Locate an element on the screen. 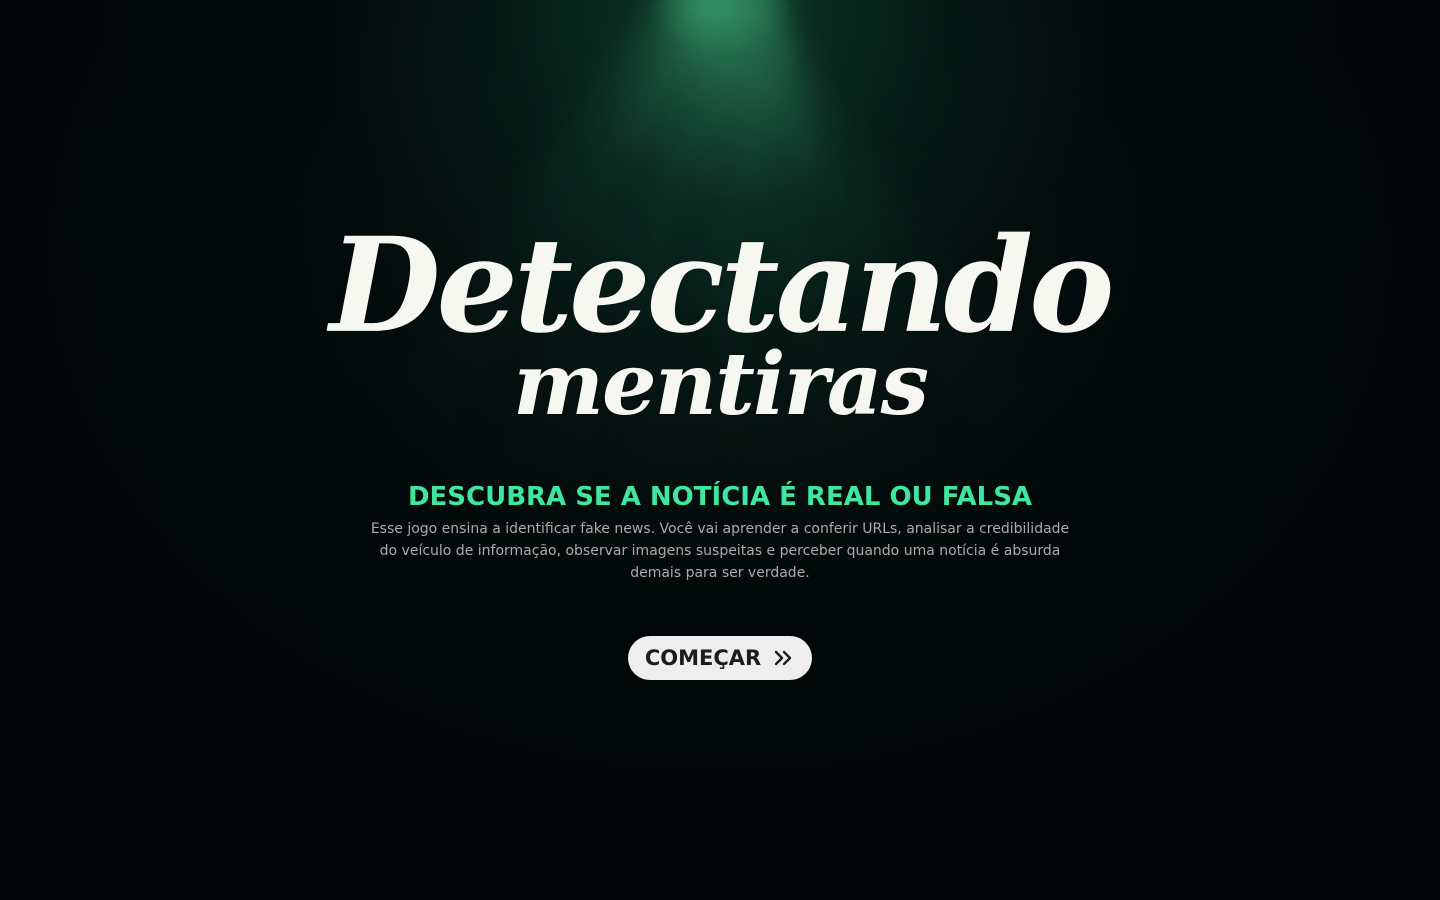  logo-title-line-1: Detectando is located at coordinates (722, 286).